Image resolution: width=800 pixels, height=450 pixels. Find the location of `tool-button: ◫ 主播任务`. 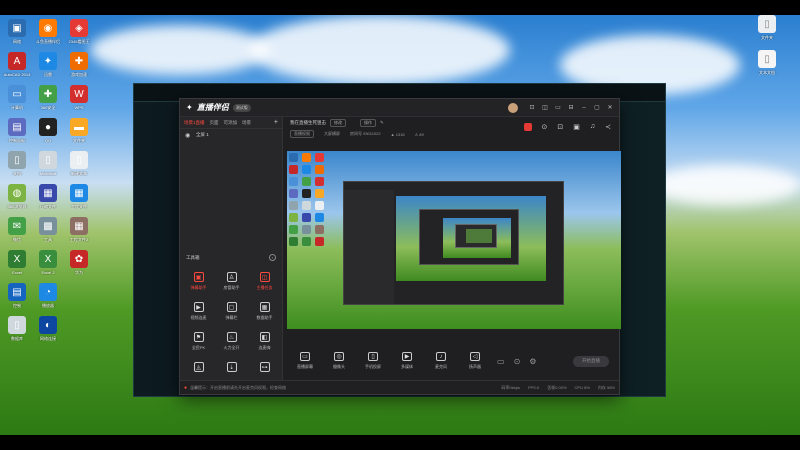

tool-button: ◫ 主播任务 is located at coordinates (264, 281).